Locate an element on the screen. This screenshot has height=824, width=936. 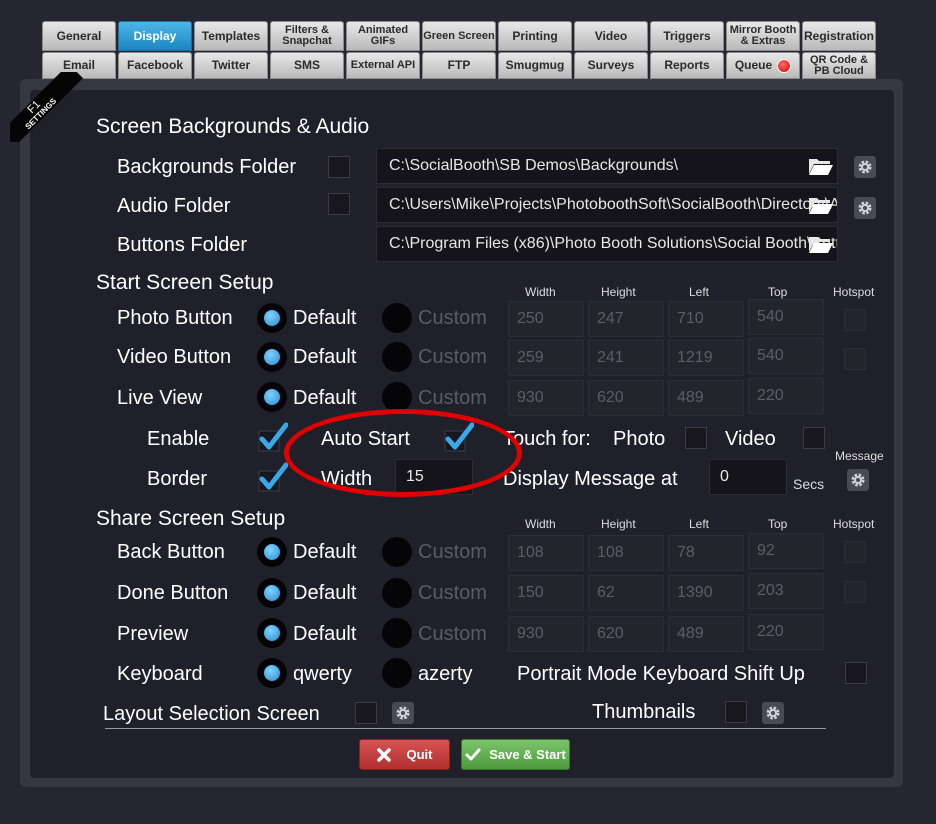
video-button-left-input: 1219 is located at coordinates (706, 358).